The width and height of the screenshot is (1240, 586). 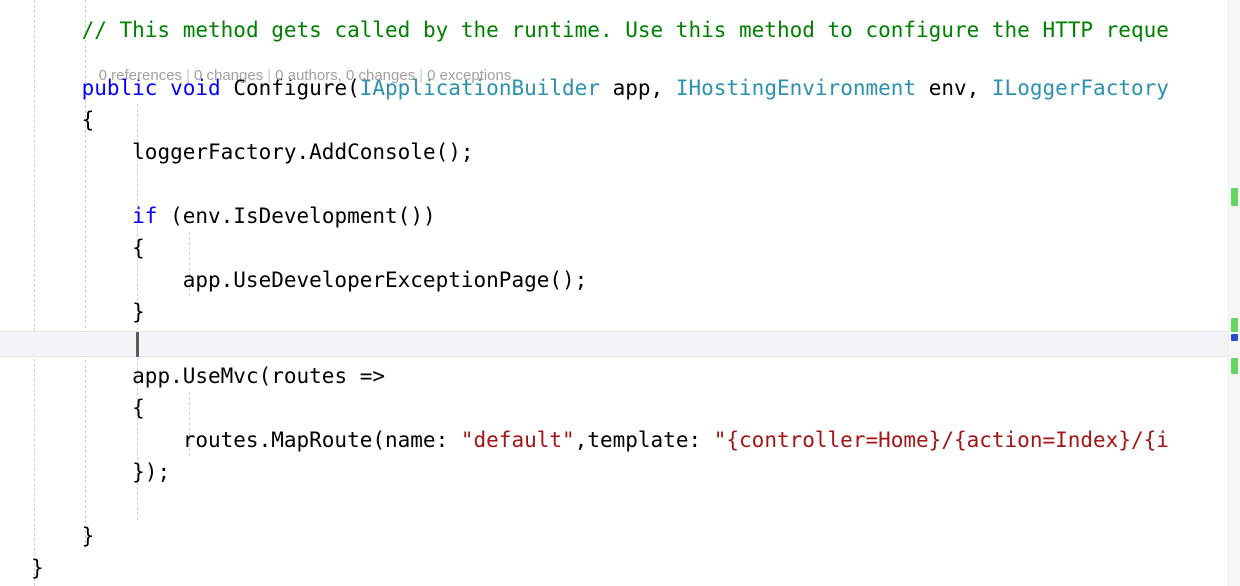 I want to click on code-token: loggerFactory.AddConsole();, so click(x=303, y=152).